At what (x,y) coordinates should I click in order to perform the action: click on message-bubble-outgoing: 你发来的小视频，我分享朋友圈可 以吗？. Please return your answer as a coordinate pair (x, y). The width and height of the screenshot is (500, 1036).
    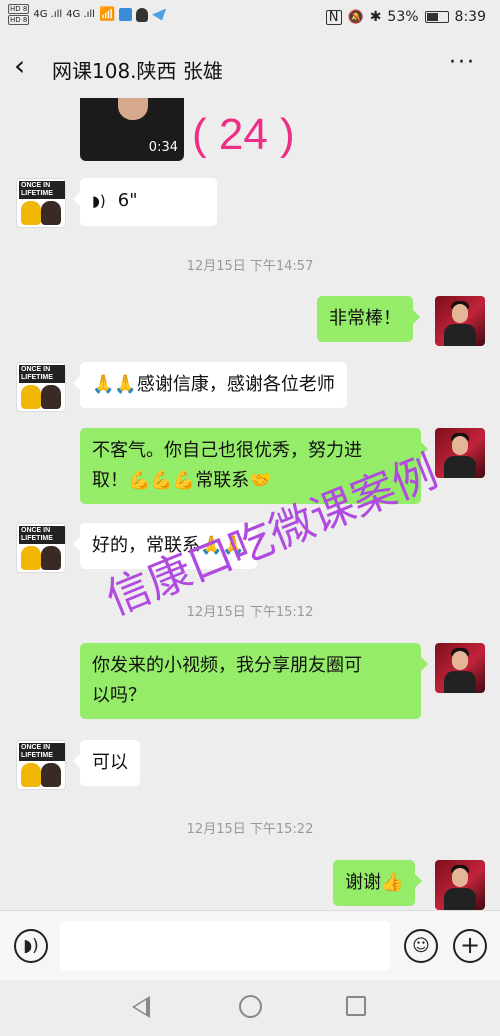
    Looking at the image, I should click on (254, 681).